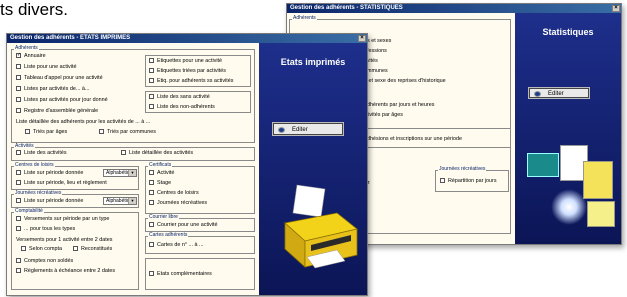 Image resolution: width=627 pixels, height=297 pixels. I want to click on stats-edit-button: Editer, so click(559, 93).